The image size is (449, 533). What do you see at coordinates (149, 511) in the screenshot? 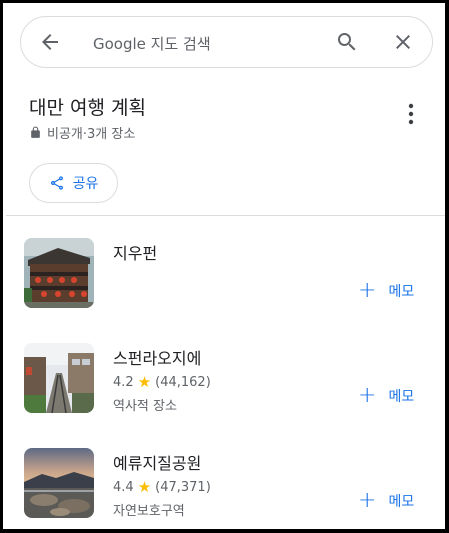
I see `place-category: 자연보호구역` at bounding box center [149, 511].